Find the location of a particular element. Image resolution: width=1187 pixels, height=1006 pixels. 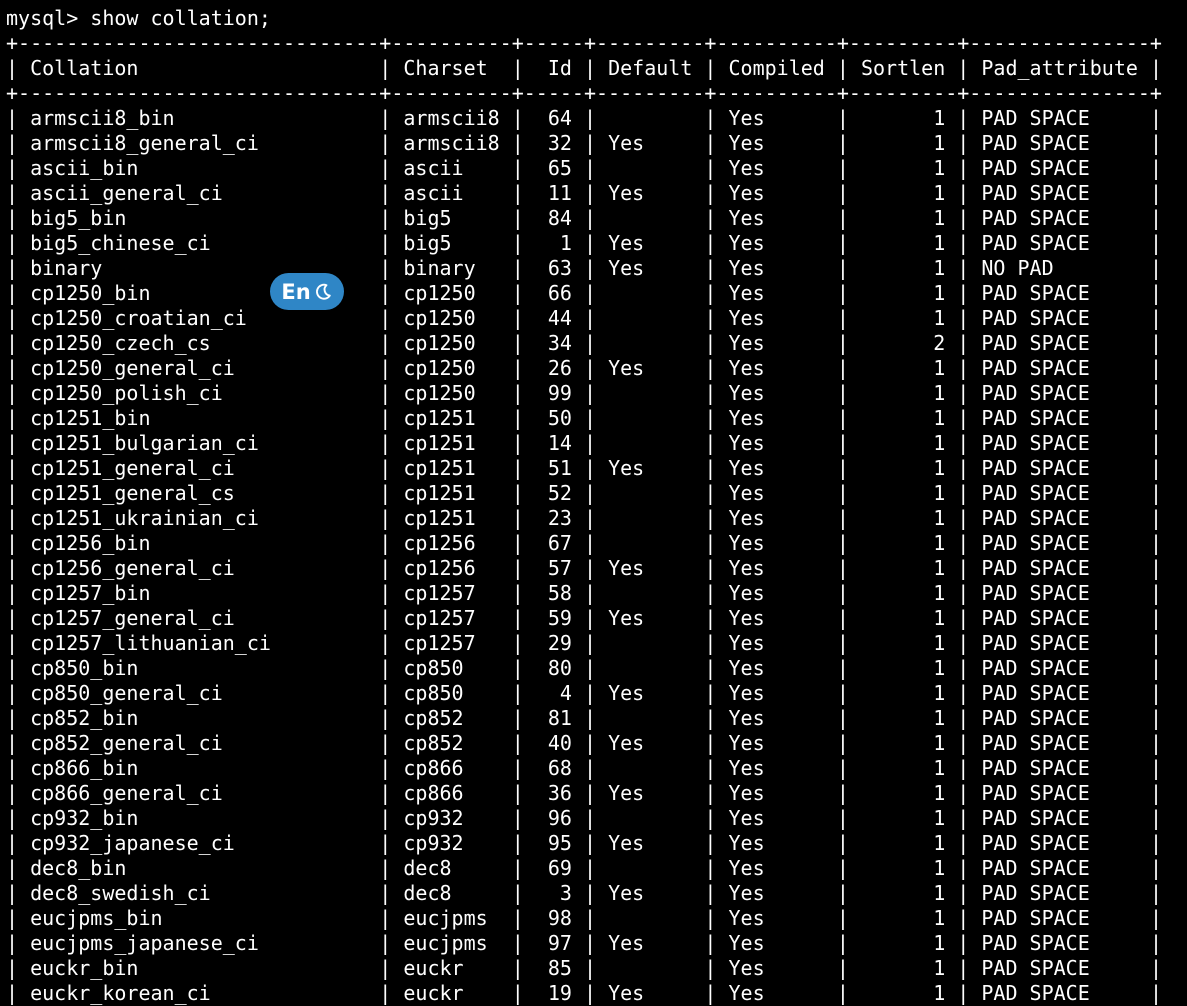

cell-collation: cp1251_ukrainian_ci is located at coordinates (199, 518).